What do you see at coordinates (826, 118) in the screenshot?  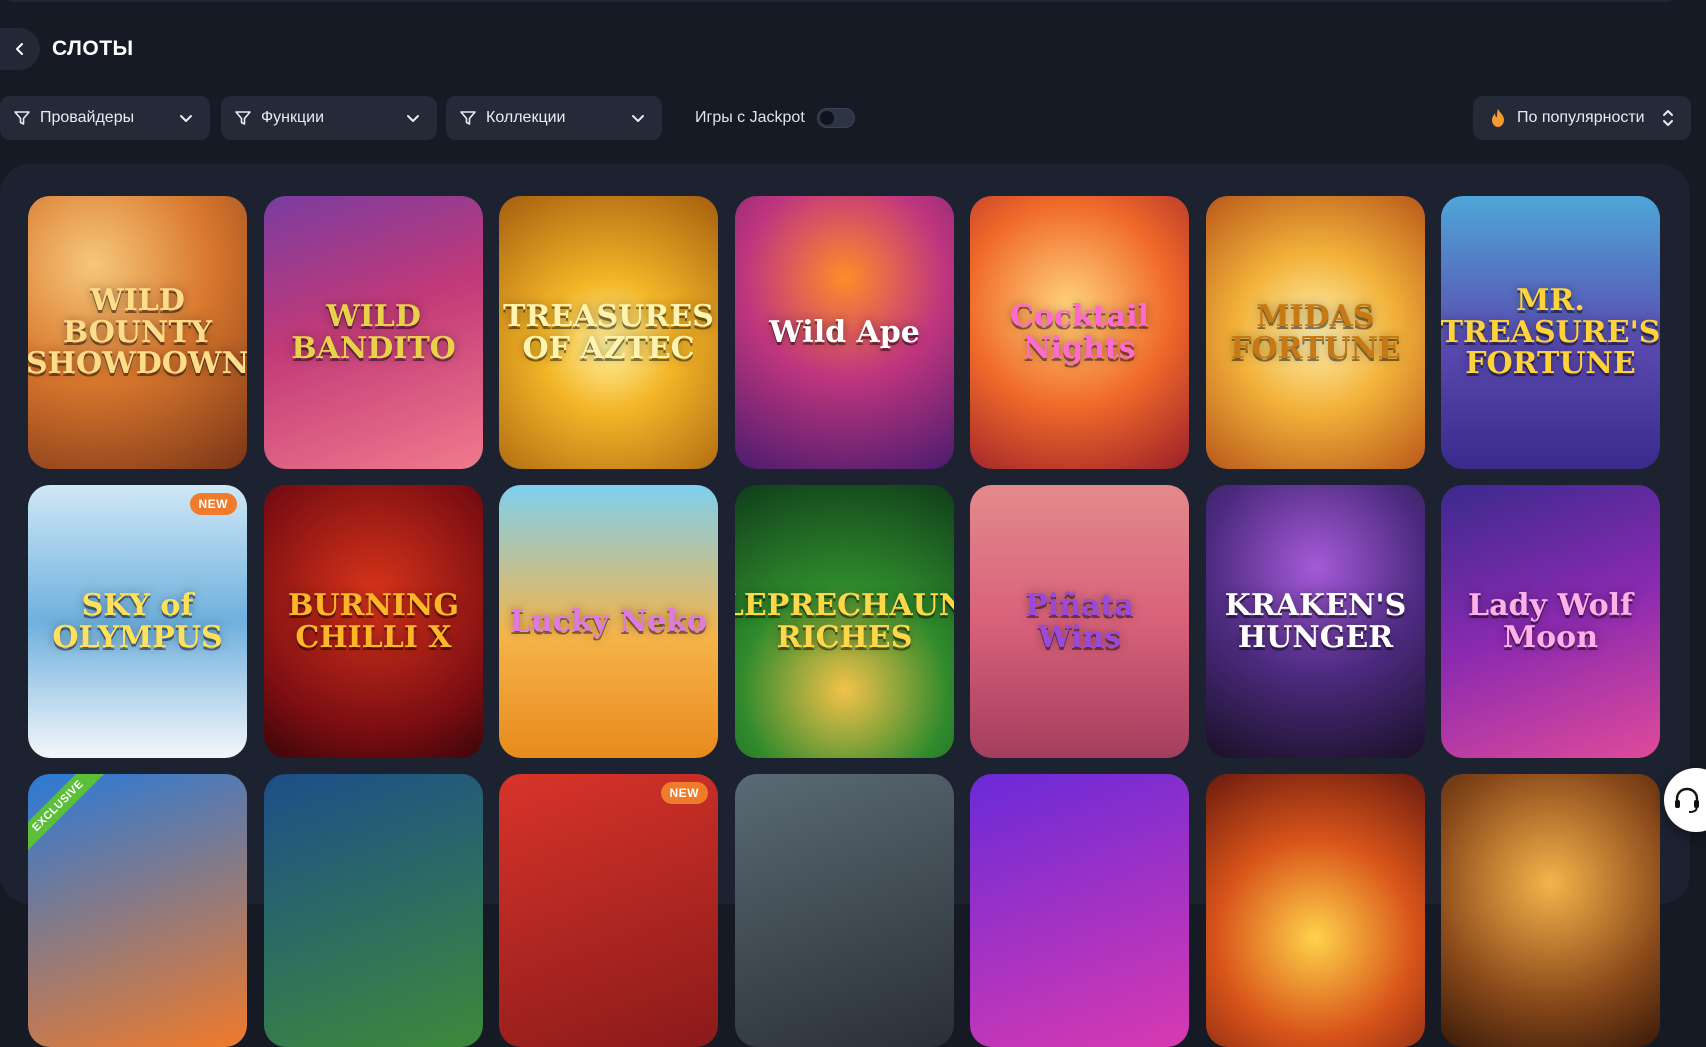 I see `toggle-knob` at bounding box center [826, 118].